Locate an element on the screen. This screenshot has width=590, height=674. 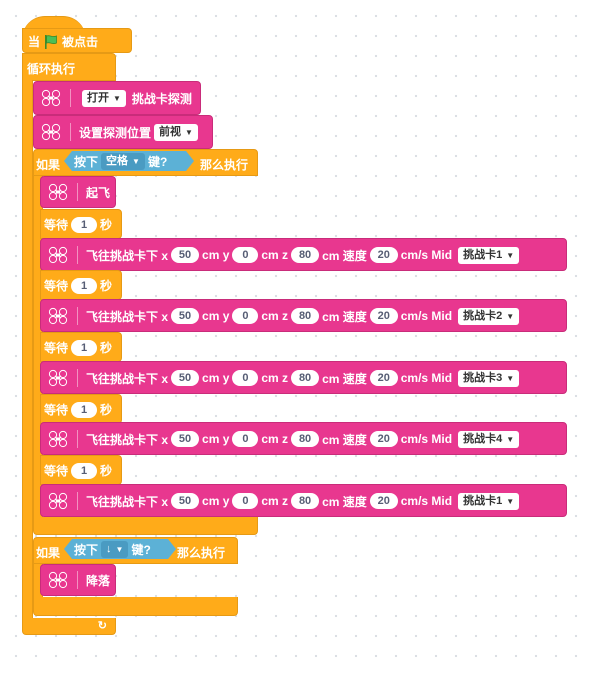
key-suffix-label: 键? is located at coordinates (157, 161).